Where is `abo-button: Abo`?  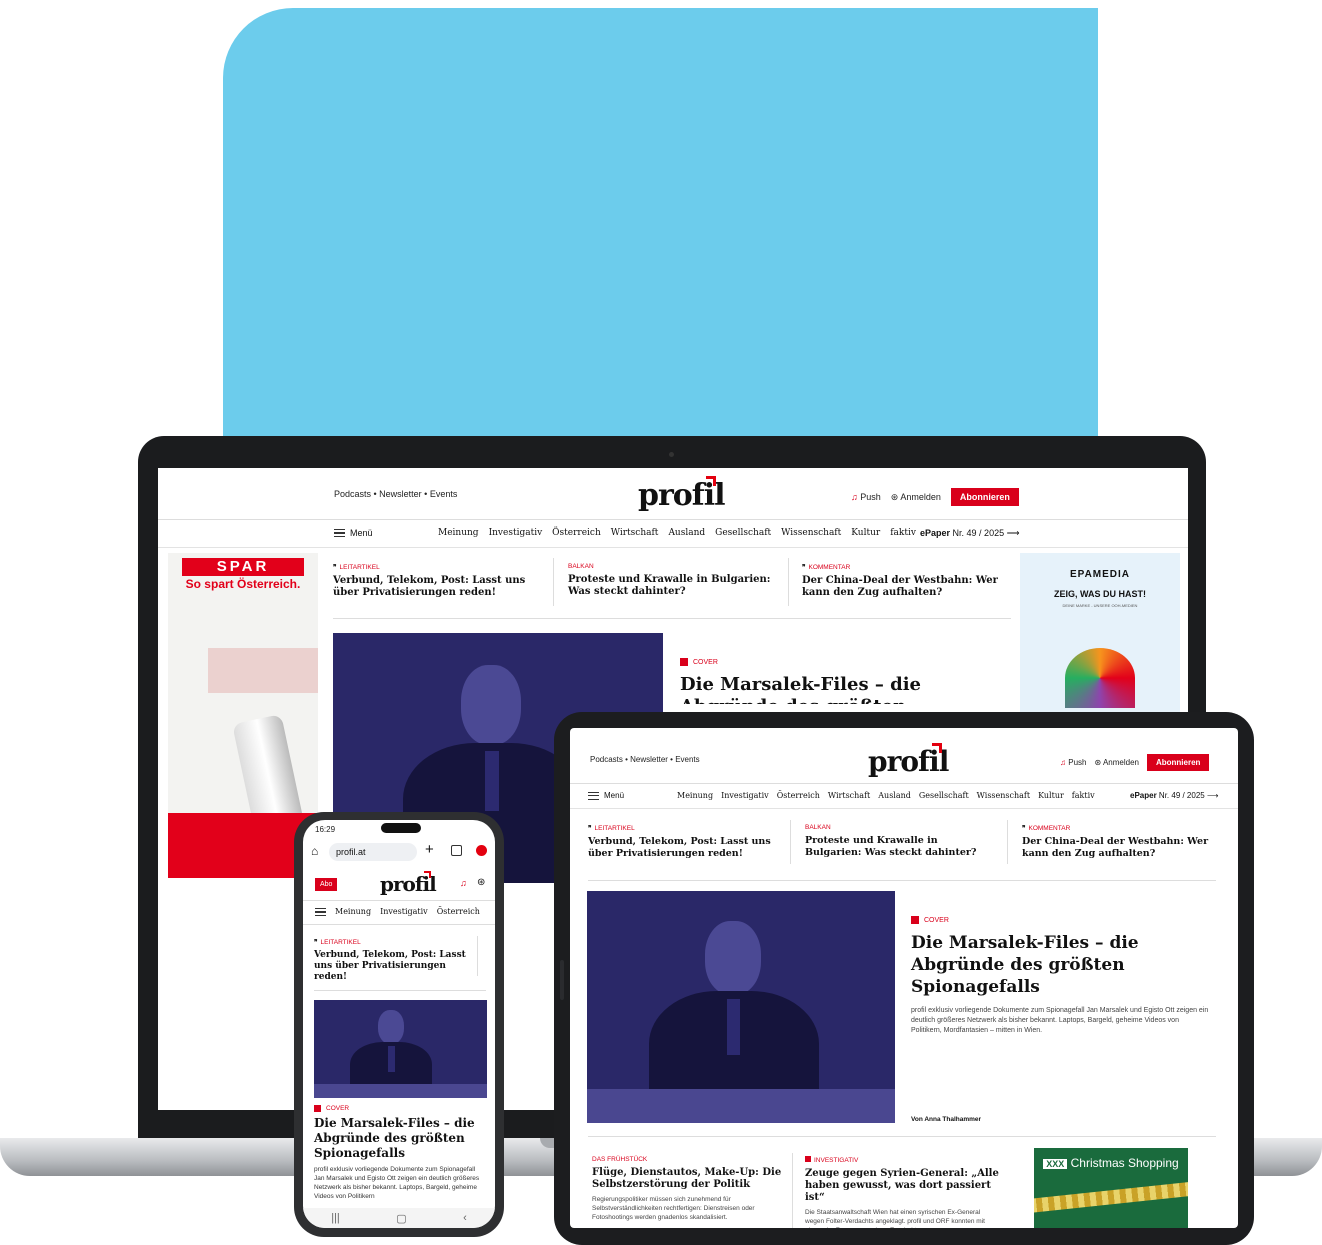 abo-button: Abo is located at coordinates (326, 884).